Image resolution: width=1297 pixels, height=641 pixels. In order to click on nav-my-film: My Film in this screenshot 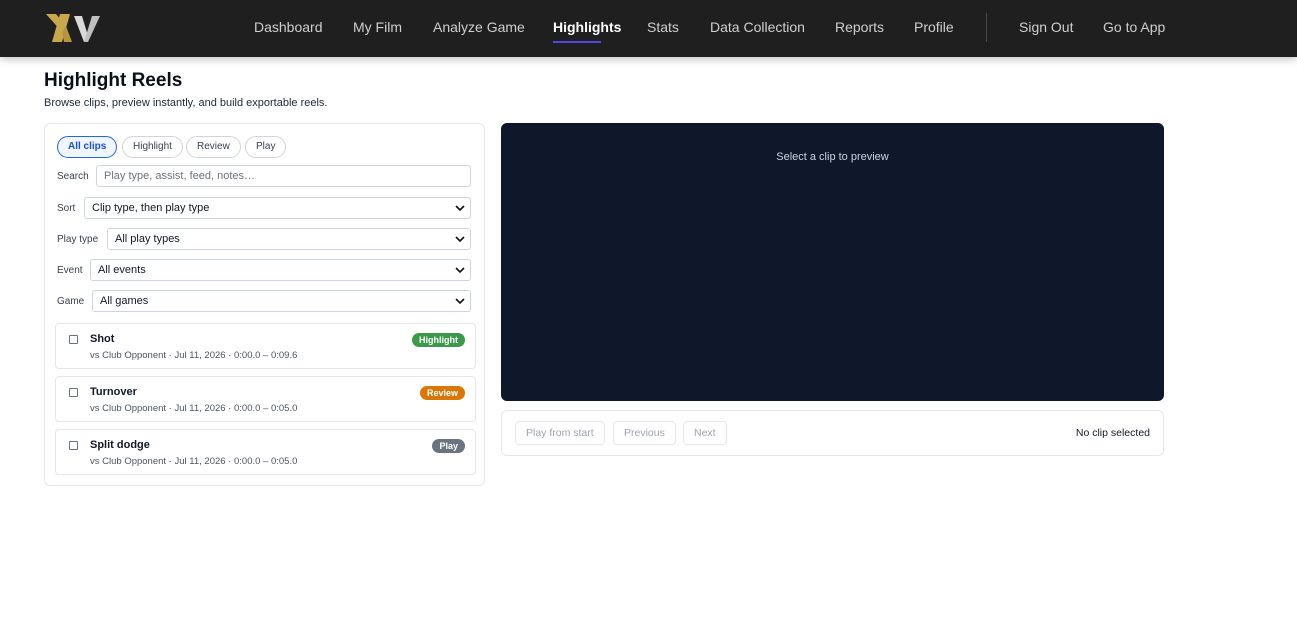, I will do `click(377, 27)`.